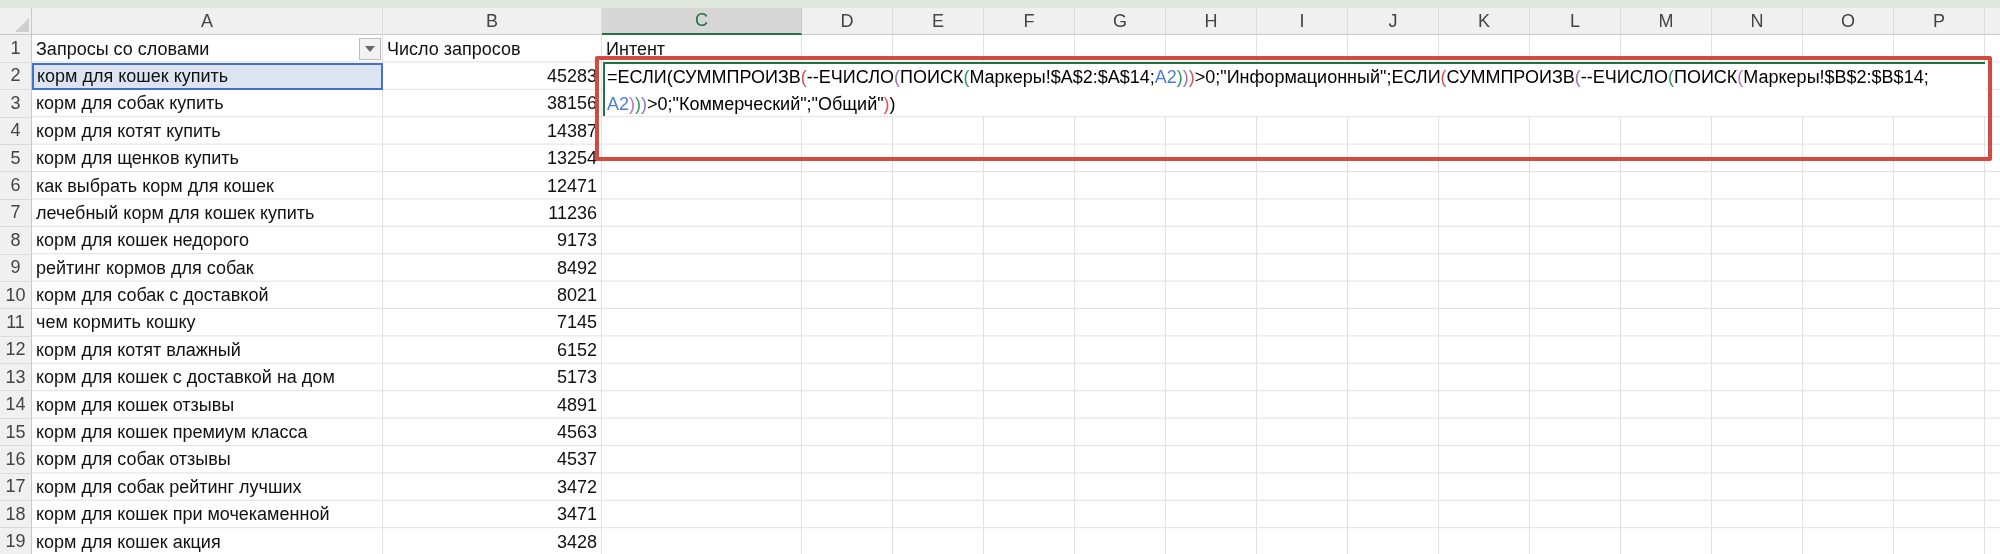  I want to click on filter-button, so click(370, 49).